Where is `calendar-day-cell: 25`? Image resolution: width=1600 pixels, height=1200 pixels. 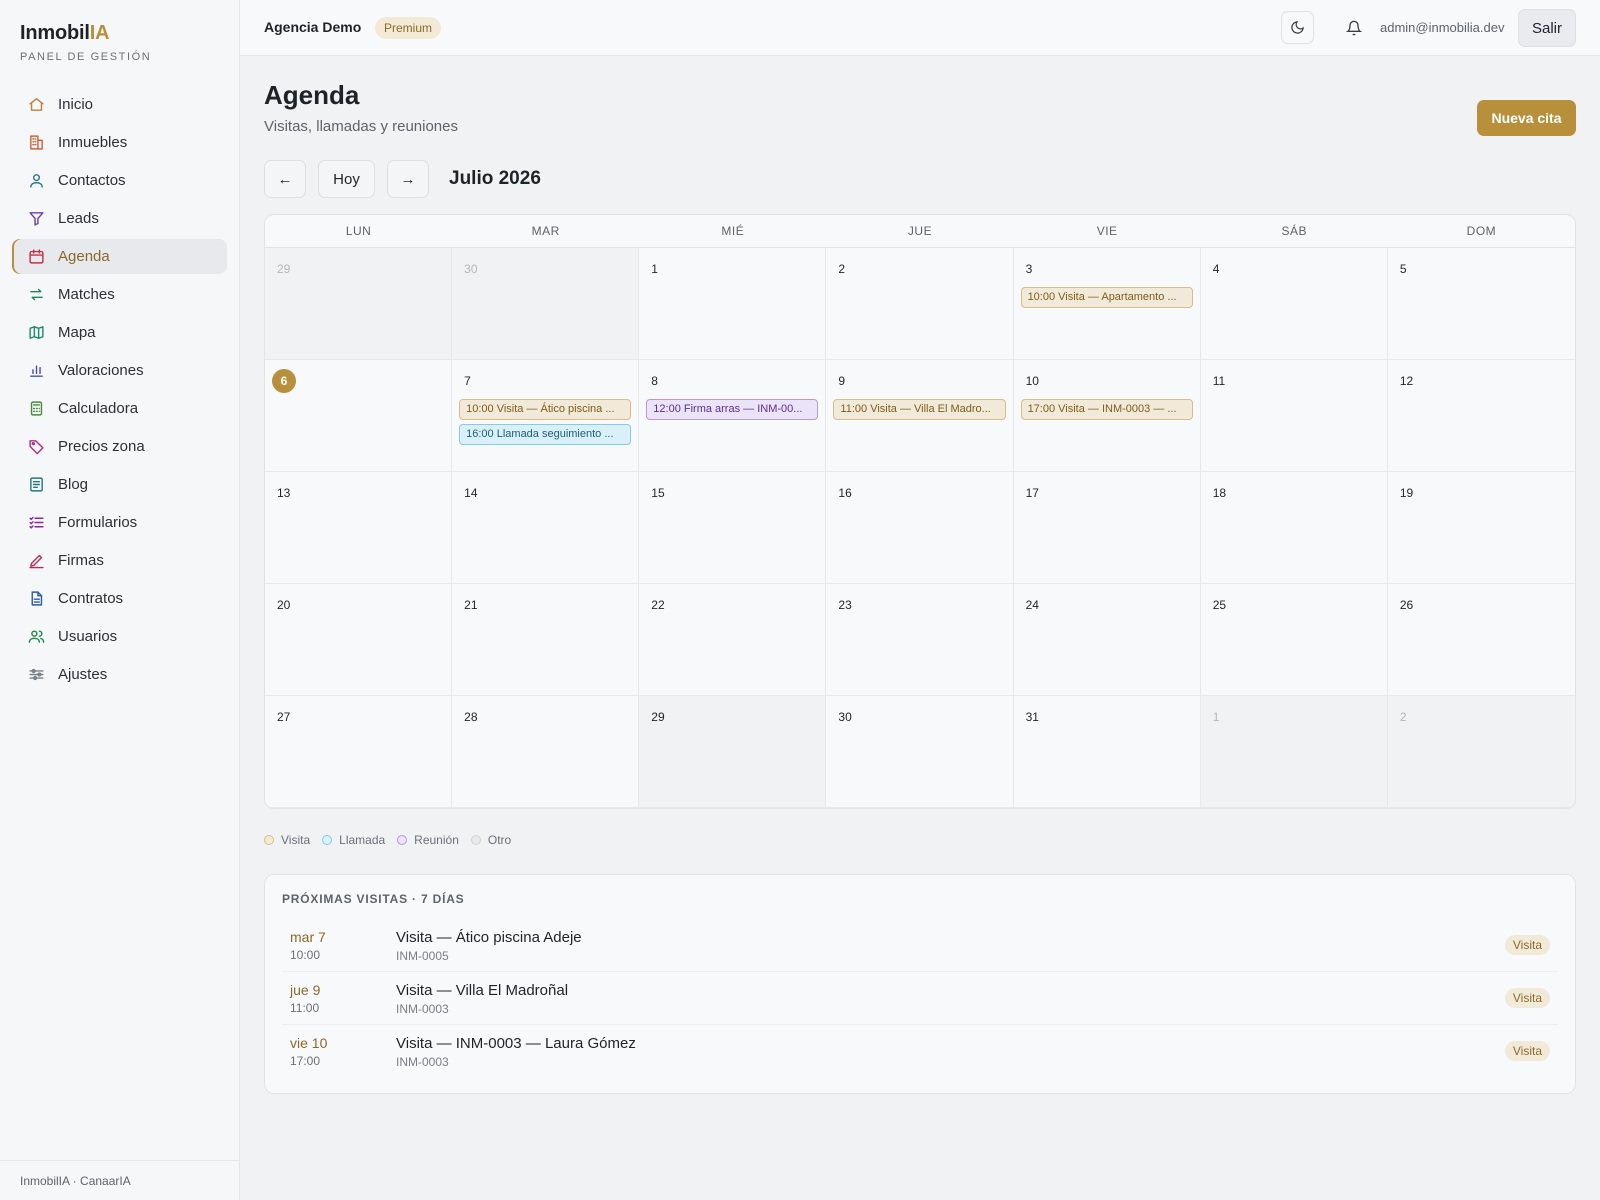 calendar-day-cell: 25 is located at coordinates (1294, 640).